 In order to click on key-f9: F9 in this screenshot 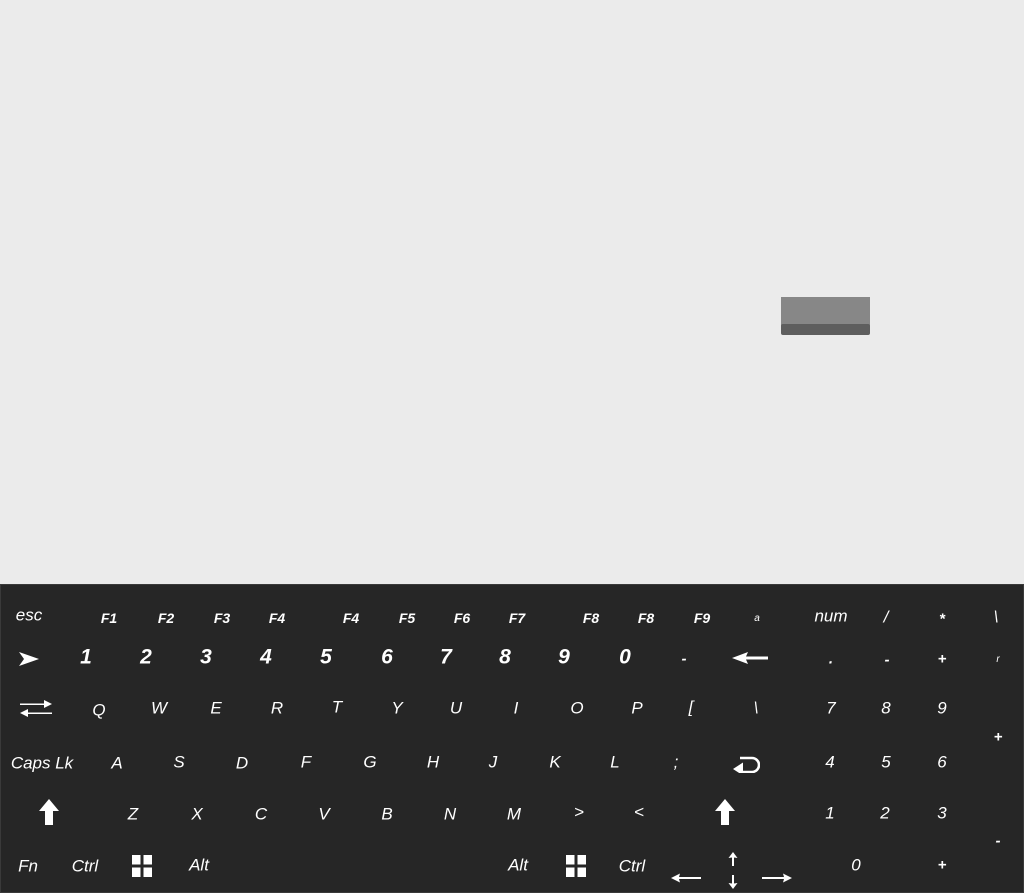, I will do `click(702, 618)`.